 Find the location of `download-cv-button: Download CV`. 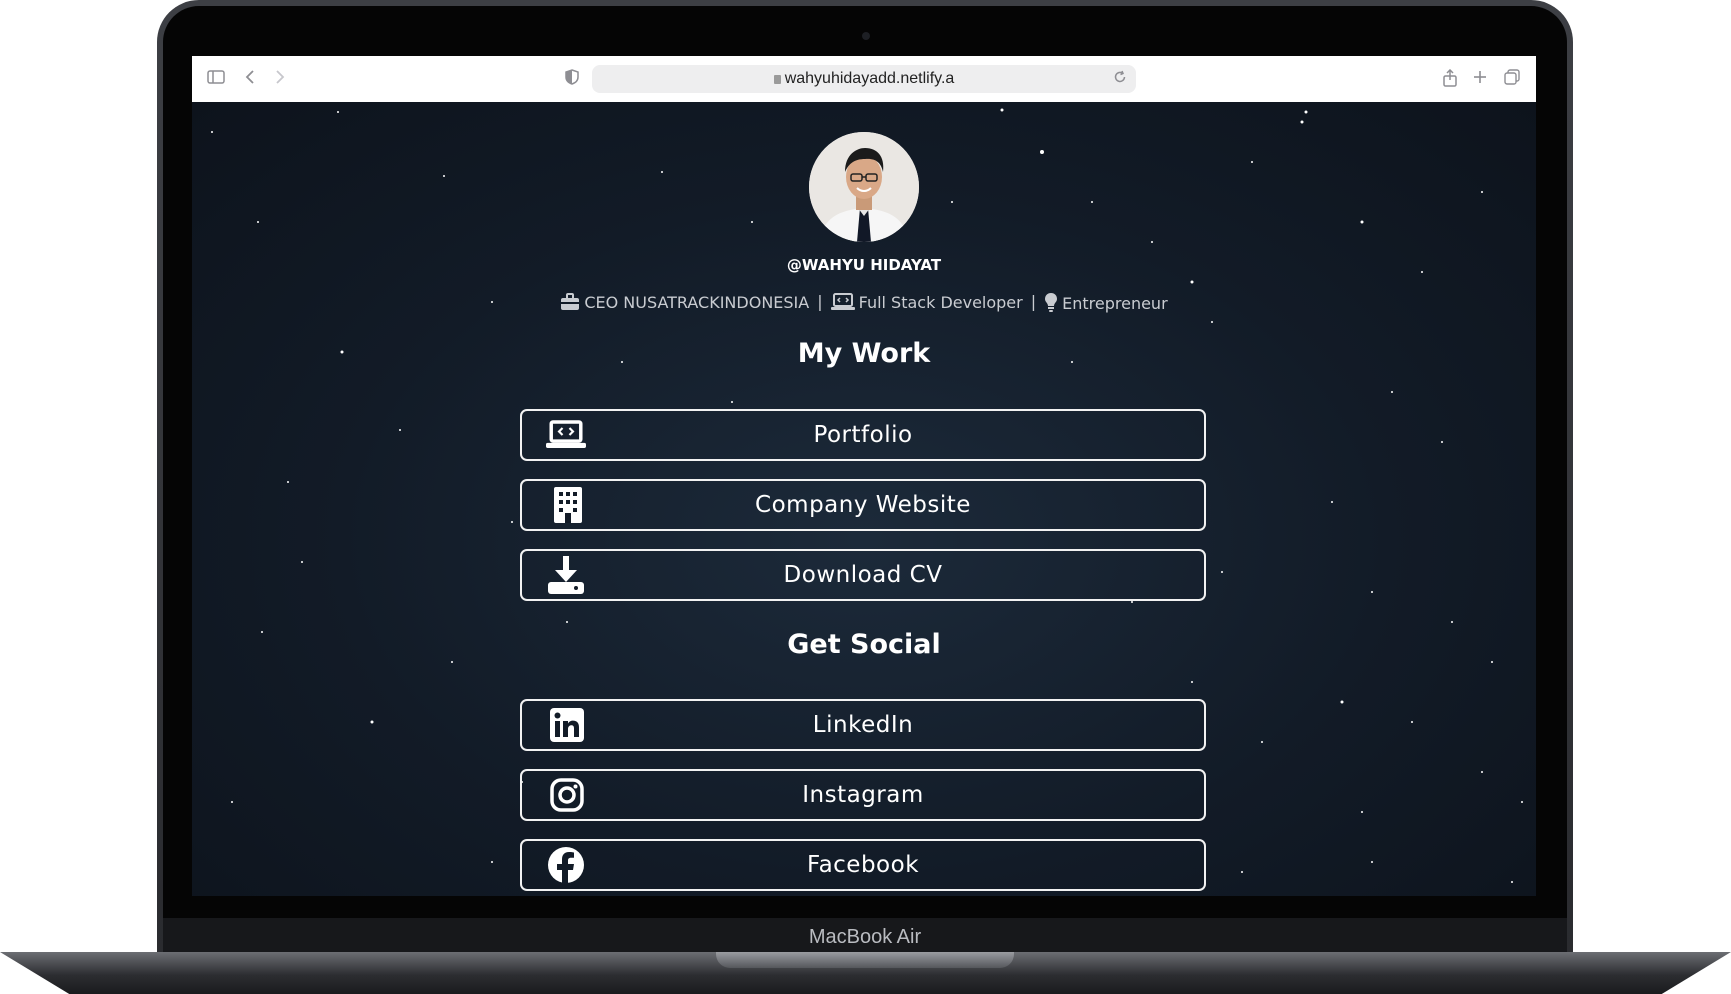

download-cv-button: Download CV is located at coordinates (863, 575).